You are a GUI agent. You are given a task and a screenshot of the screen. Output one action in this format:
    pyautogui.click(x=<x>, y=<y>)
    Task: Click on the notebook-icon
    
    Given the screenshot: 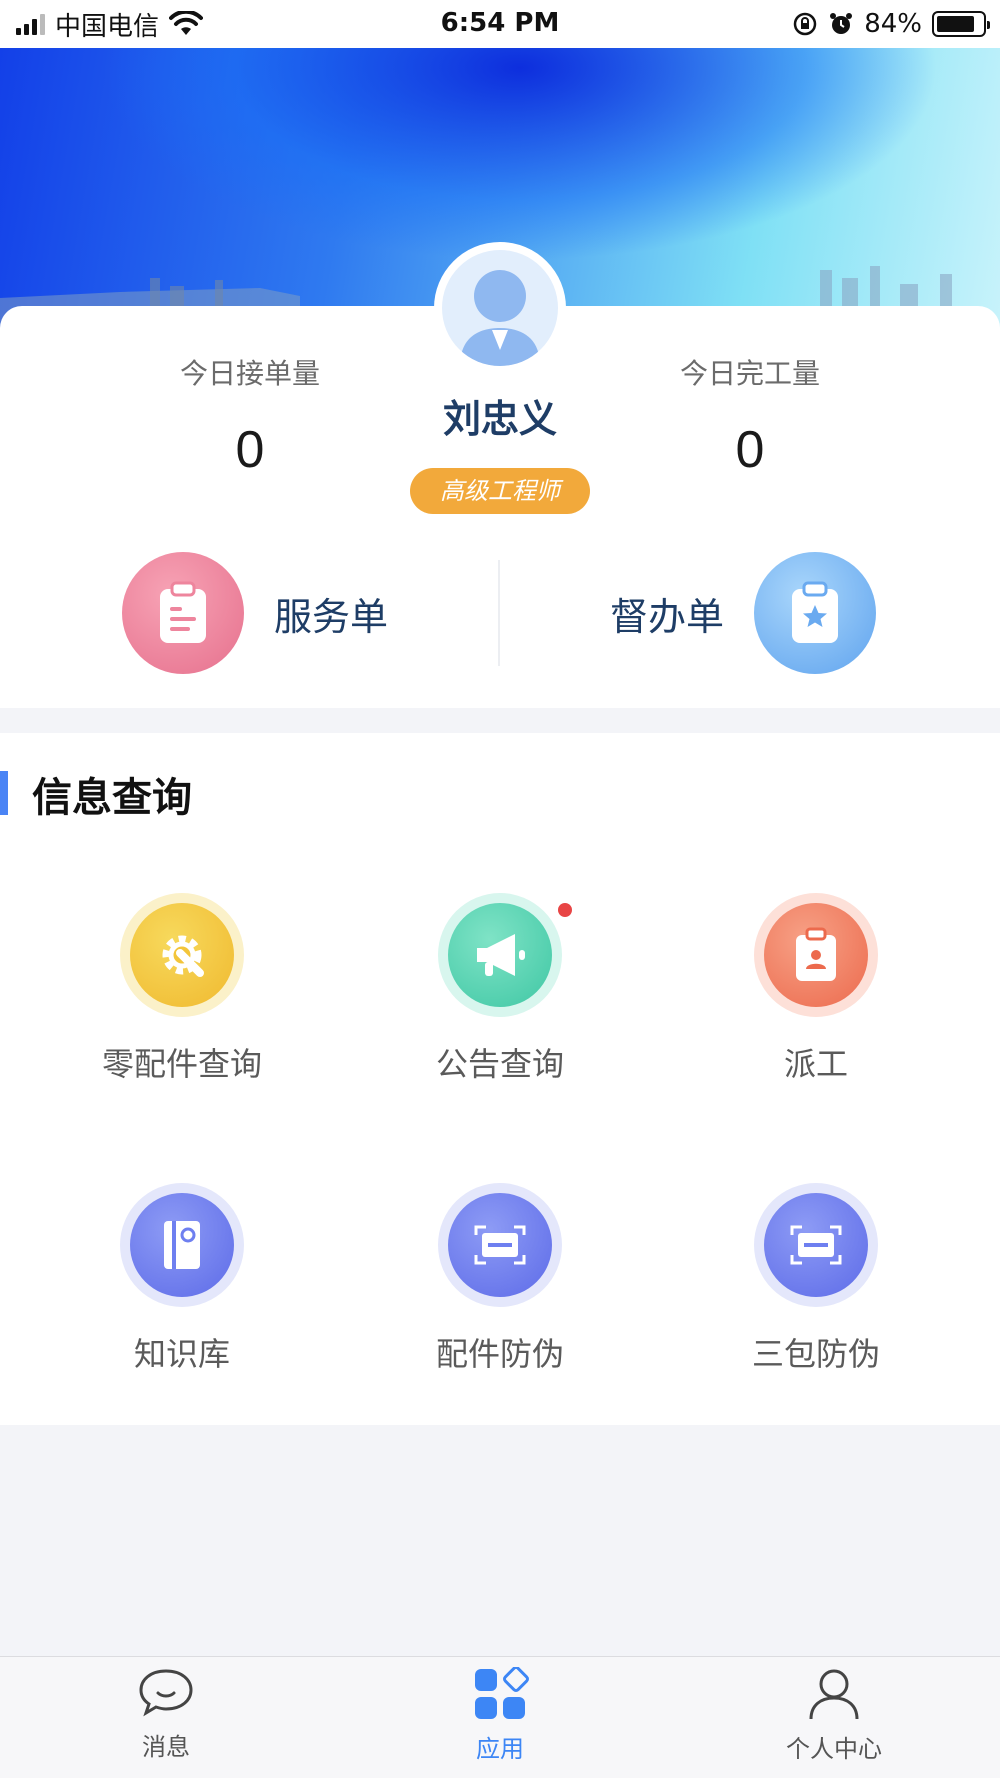 What is the action you would take?
    pyautogui.click(x=182, y=1245)
    